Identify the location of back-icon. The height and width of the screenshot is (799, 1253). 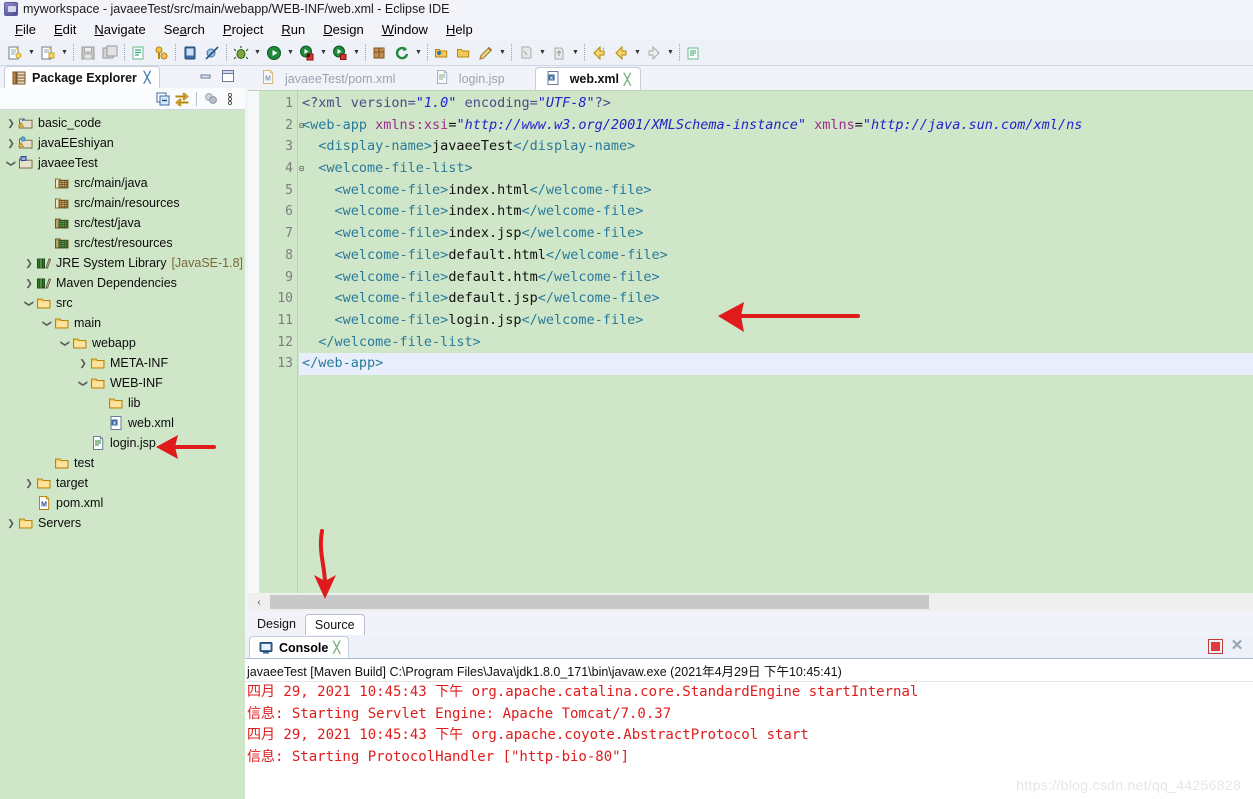
(599, 53).